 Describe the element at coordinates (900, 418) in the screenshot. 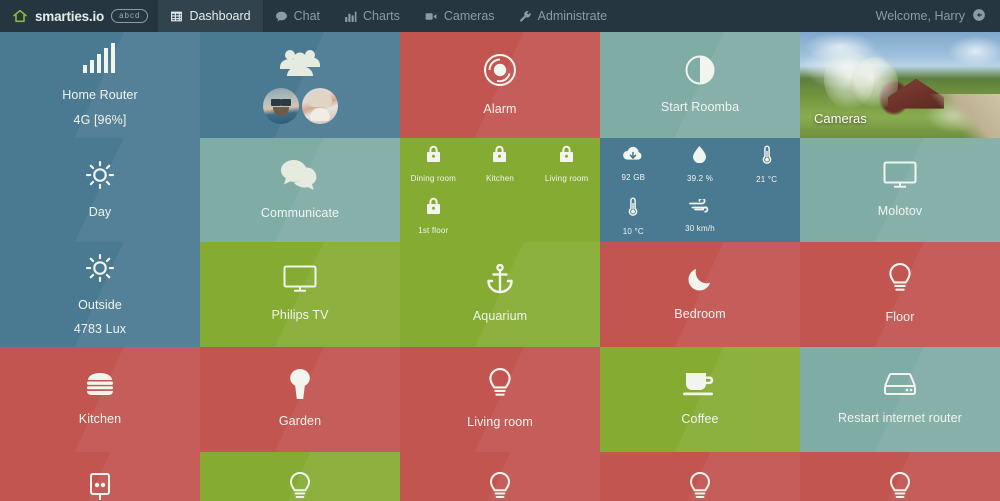

I see `tile-label: Restart internet router` at that location.